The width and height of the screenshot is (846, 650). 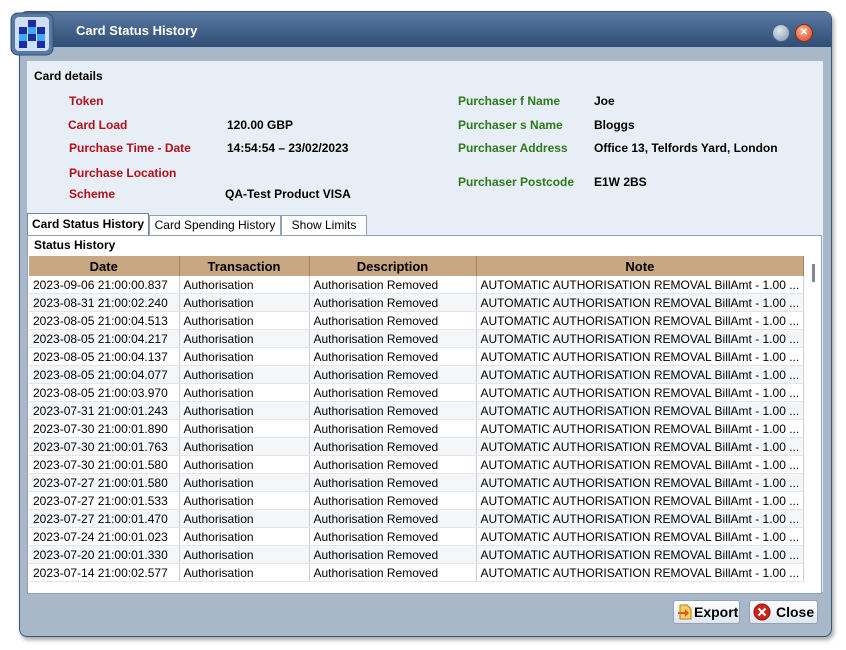 What do you see at coordinates (762, 612) in the screenshot?
I see `close-icon` at bounding box center [762, 612].